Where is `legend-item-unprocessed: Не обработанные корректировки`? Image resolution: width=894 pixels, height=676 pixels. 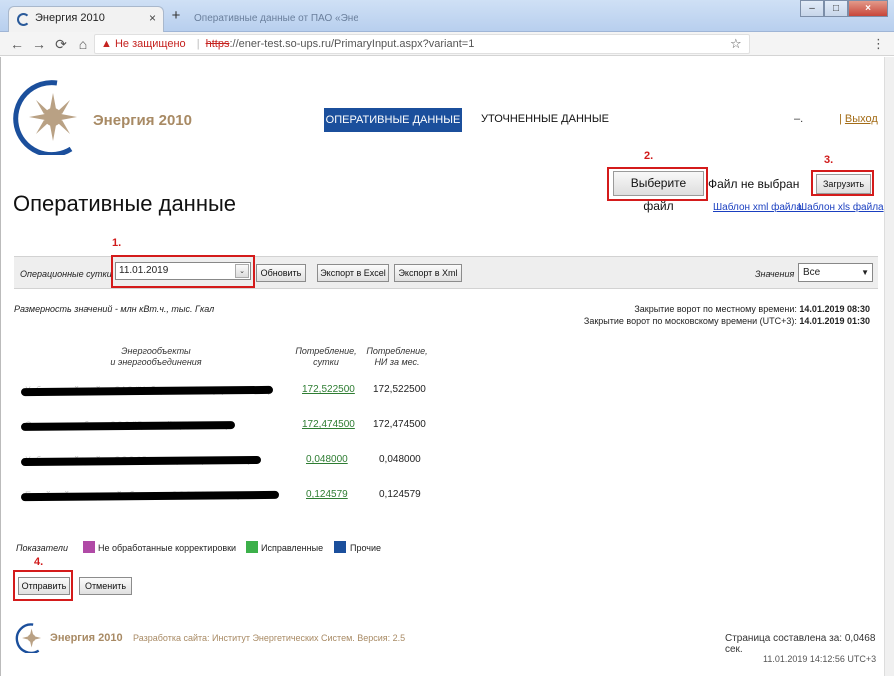 legend-item-unprocessed: Не обработанные корректировки is located at coordinates (167, 548).